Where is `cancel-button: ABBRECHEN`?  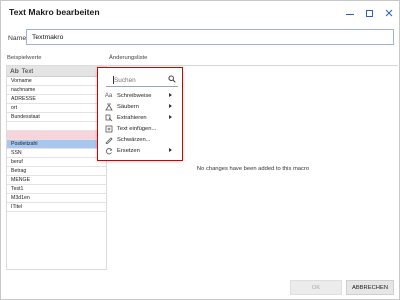 cancel-button: ABBRECHEN is located at coordinates (370, 287).